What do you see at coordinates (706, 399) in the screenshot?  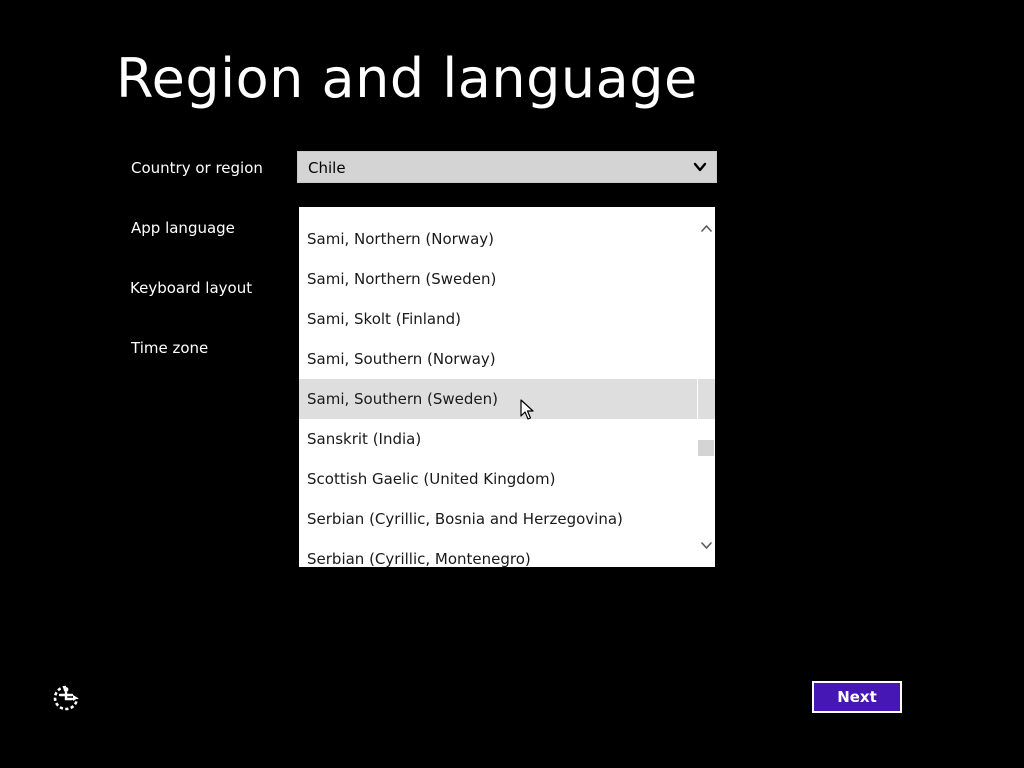 I see `hover-row-background` at bounding box center [706, 399].